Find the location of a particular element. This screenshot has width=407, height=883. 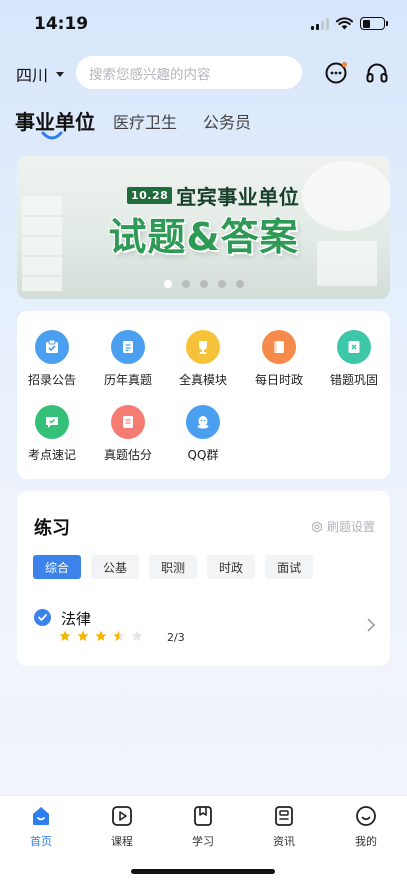

menu-item-quanzhen-mokuai: 全真模块 is located at coordinates (203, 359).